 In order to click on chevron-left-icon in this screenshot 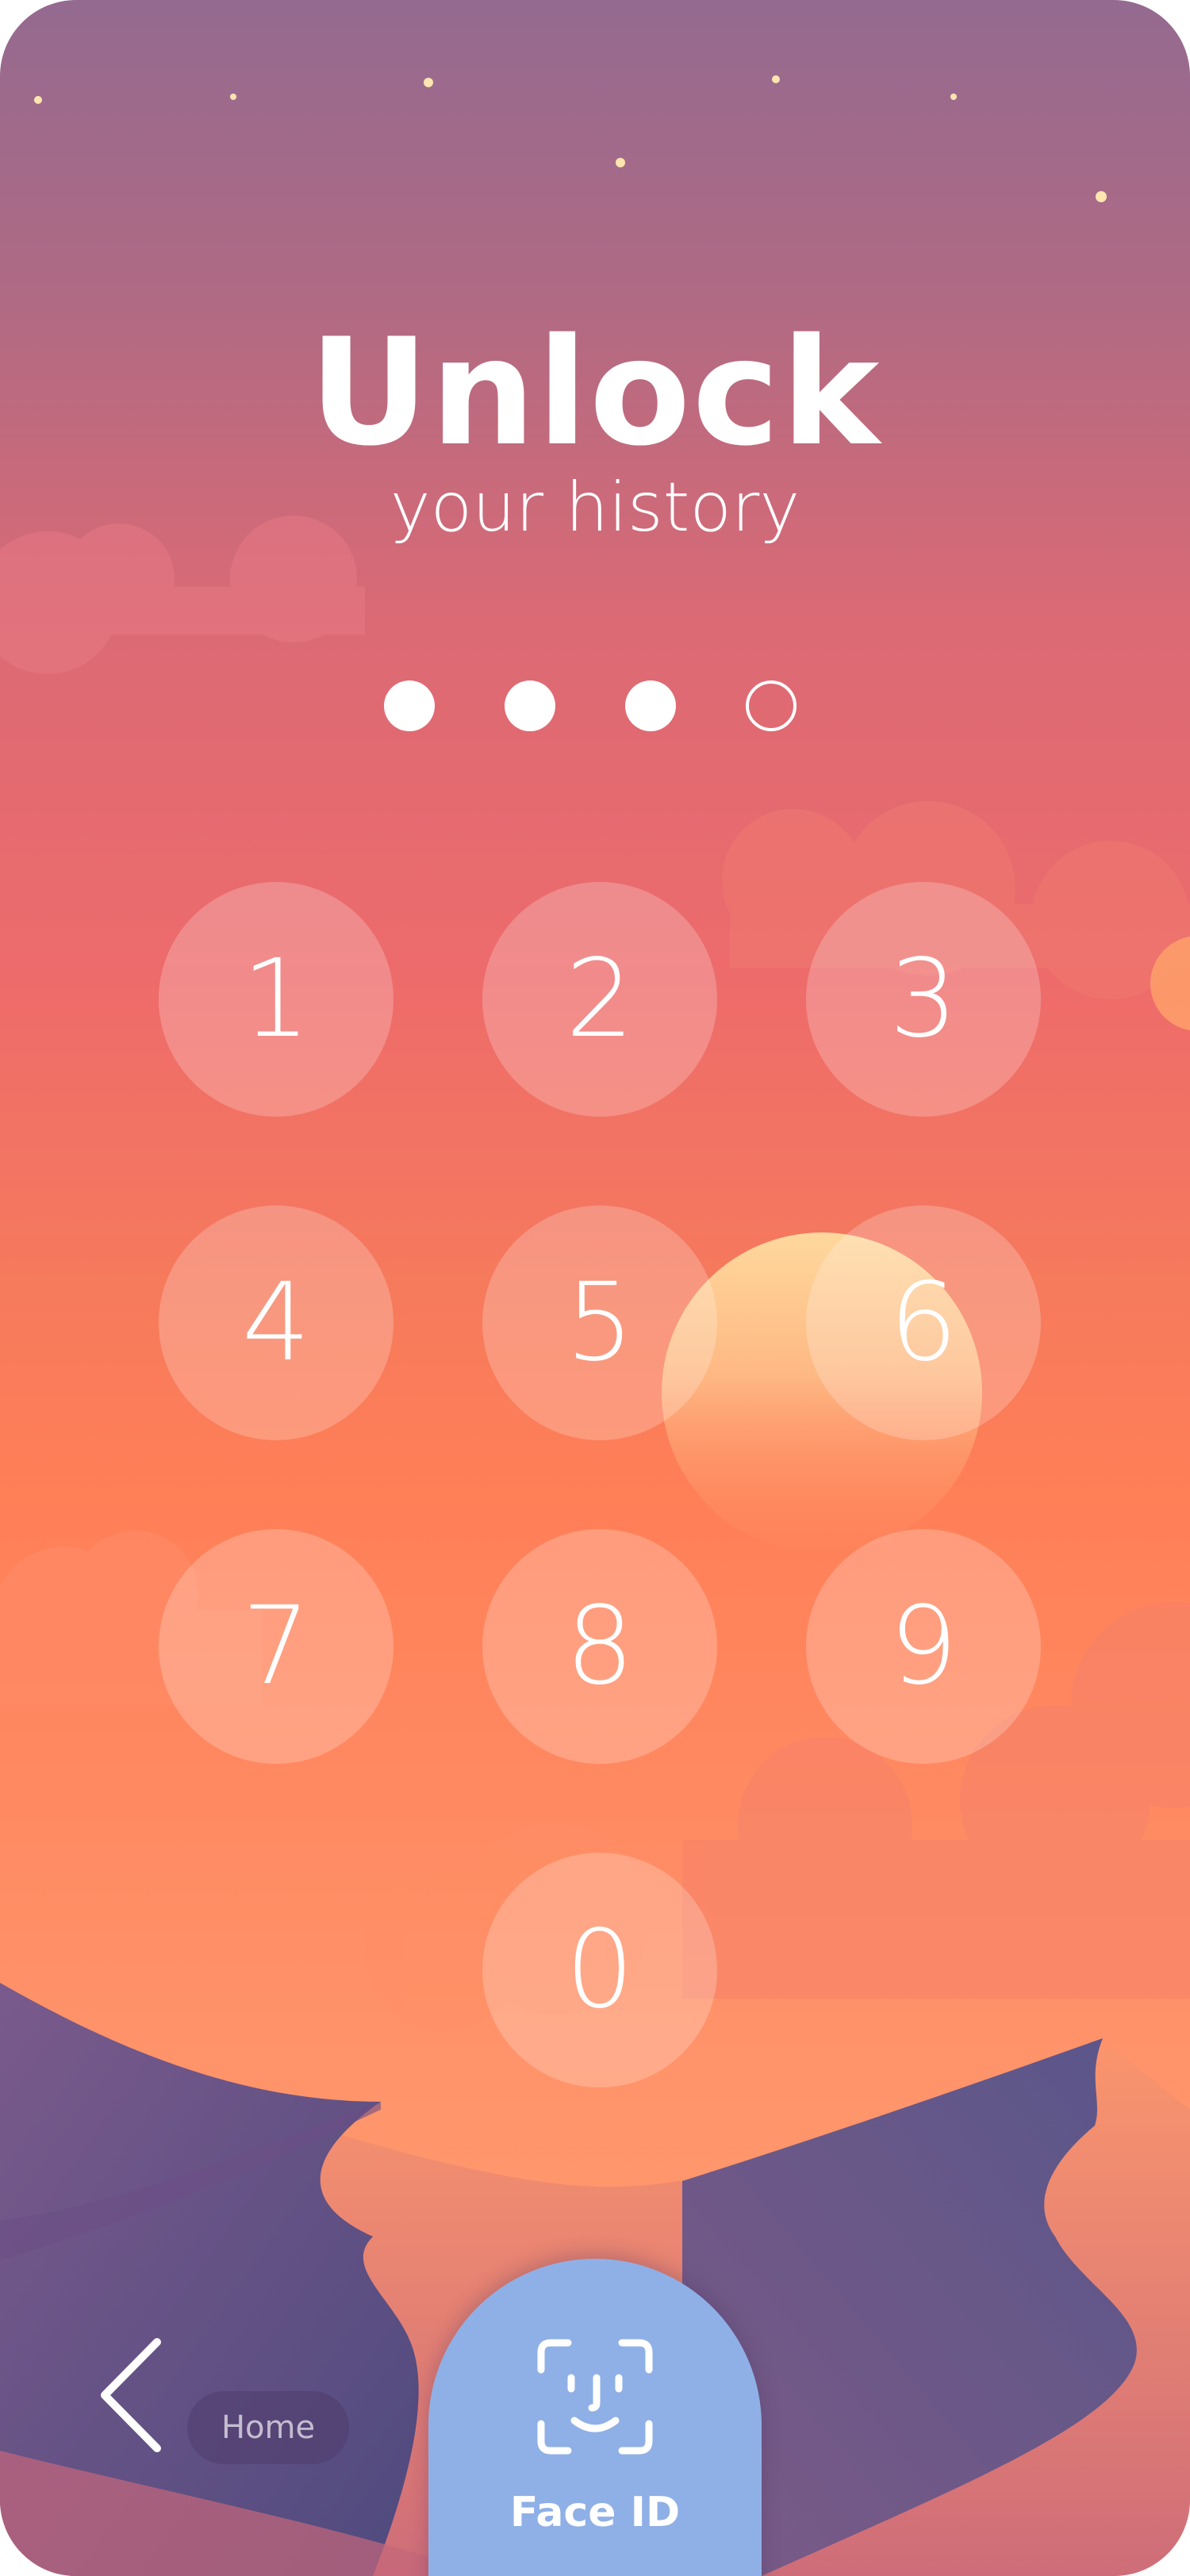, I will do `click(131, 2395)`.